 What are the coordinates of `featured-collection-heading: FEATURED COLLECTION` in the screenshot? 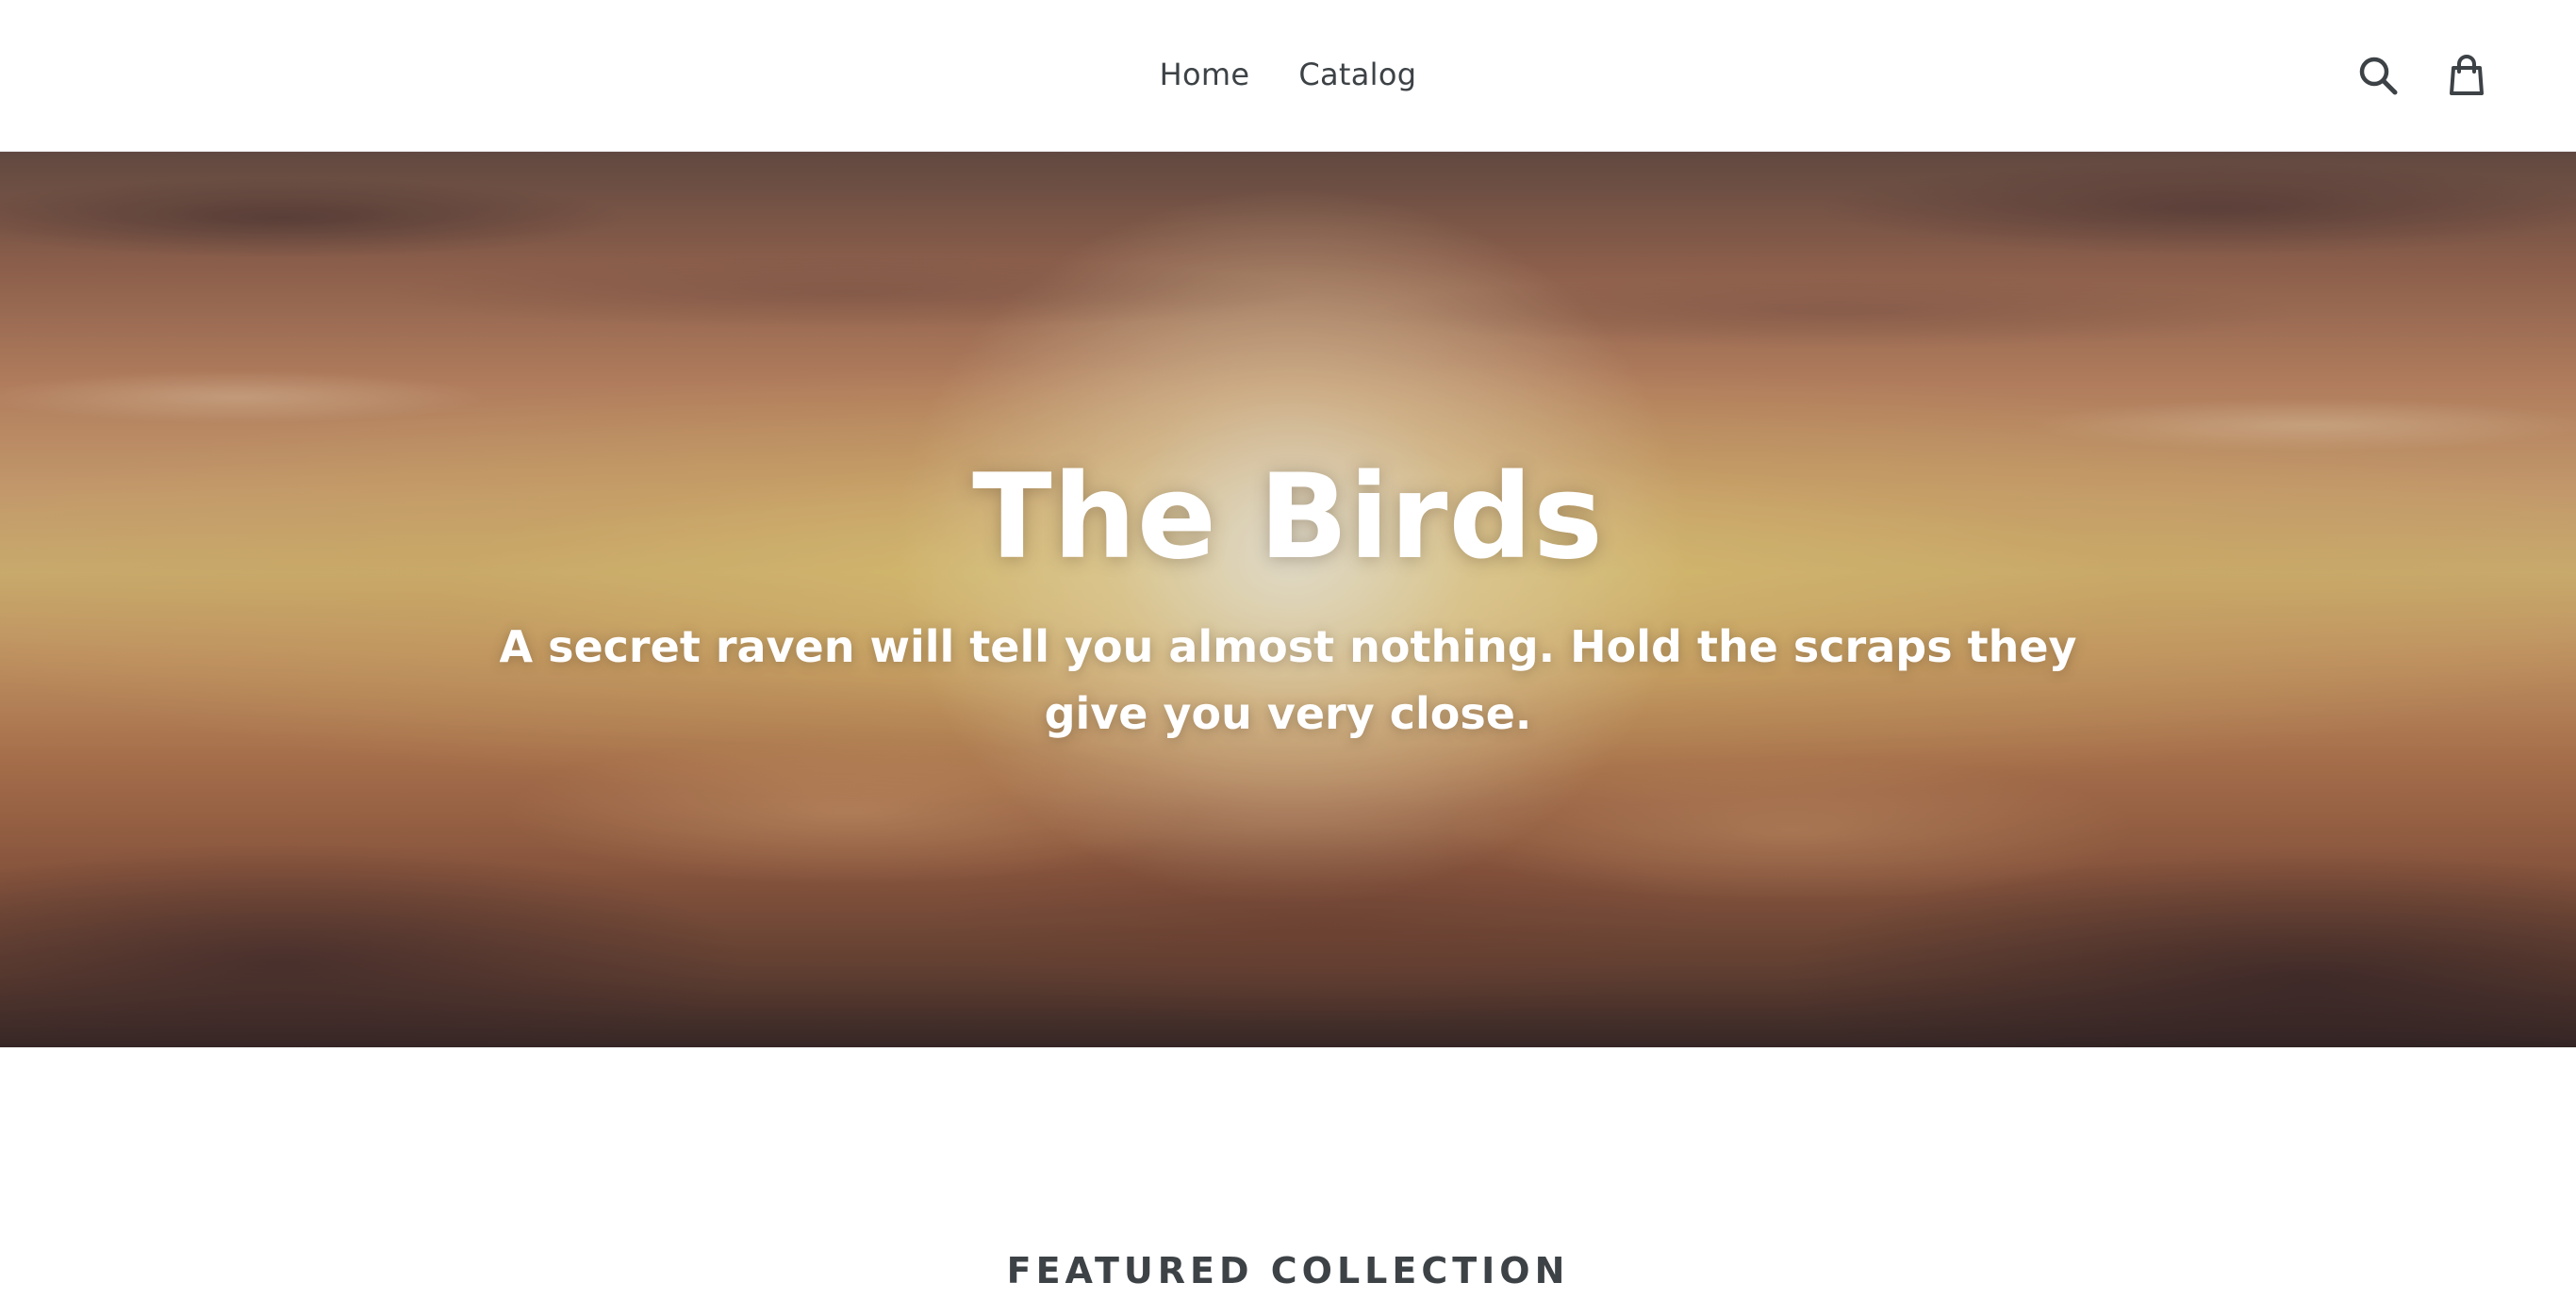 It's located at (1288, 1270).